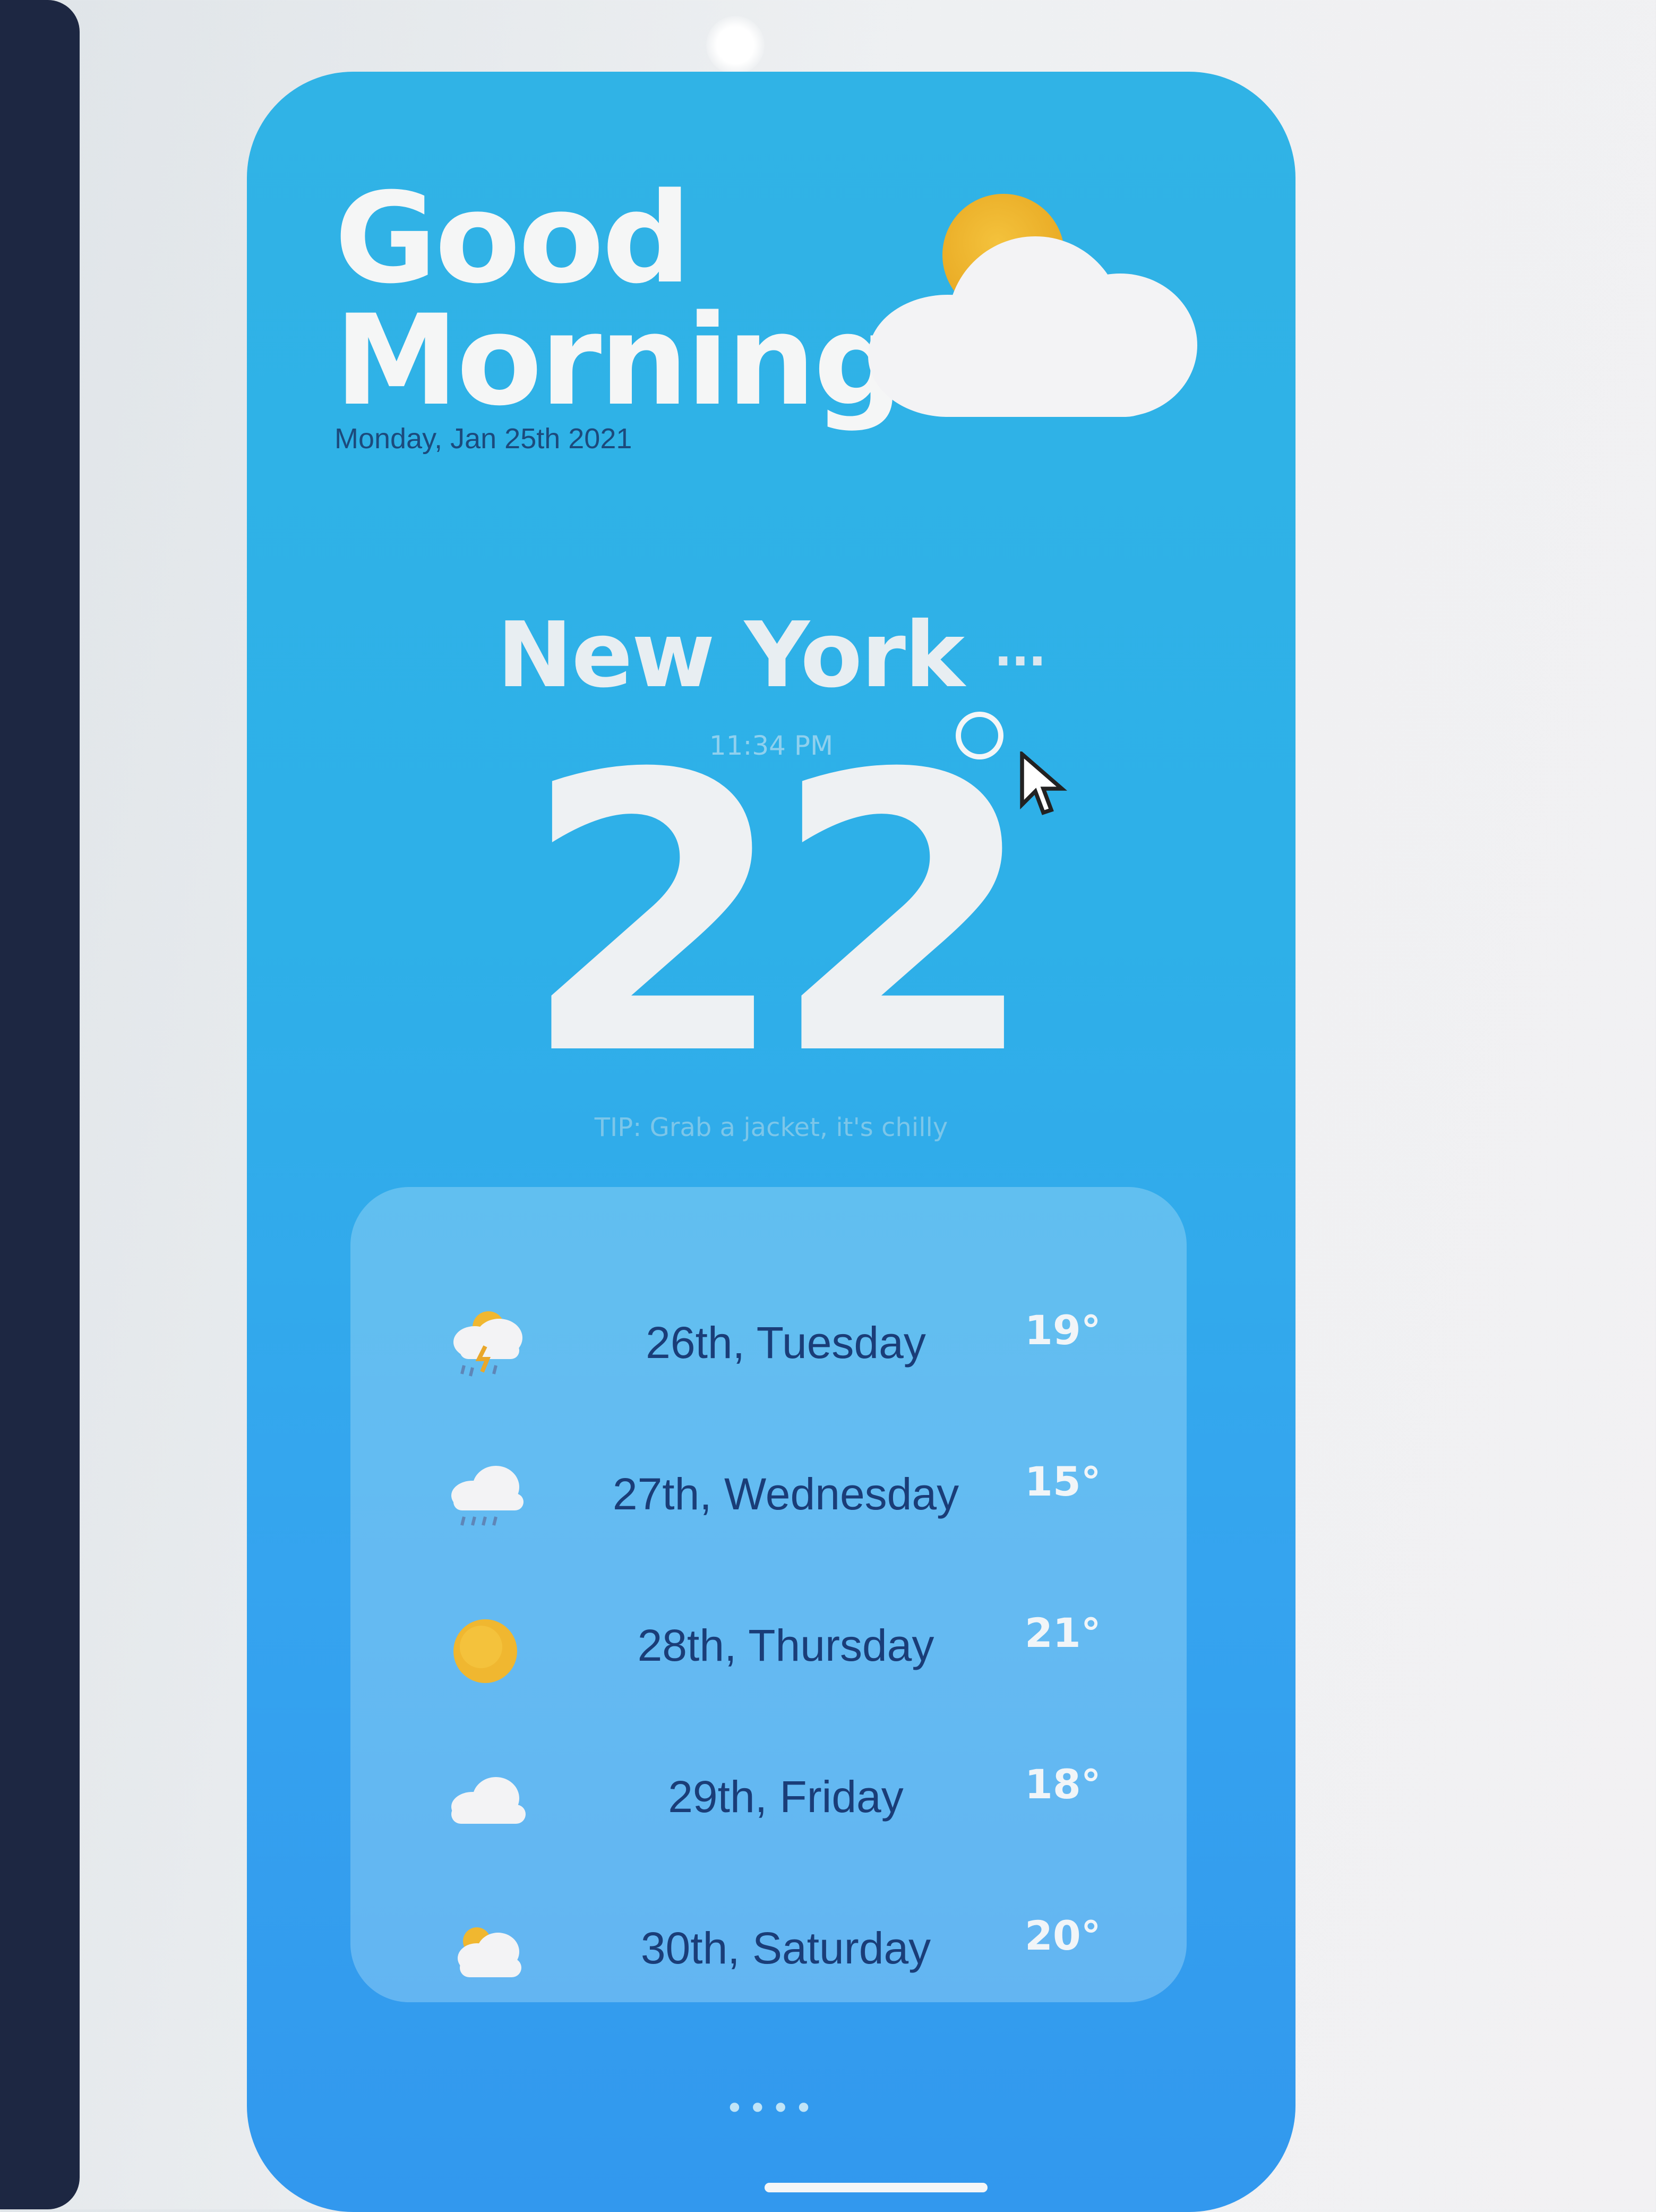 This screenshot has height=2212, width=1656. Describe the element at coordinates (490, 1952) in the screenshot. I see `partly-cloudy-icon` at that location.